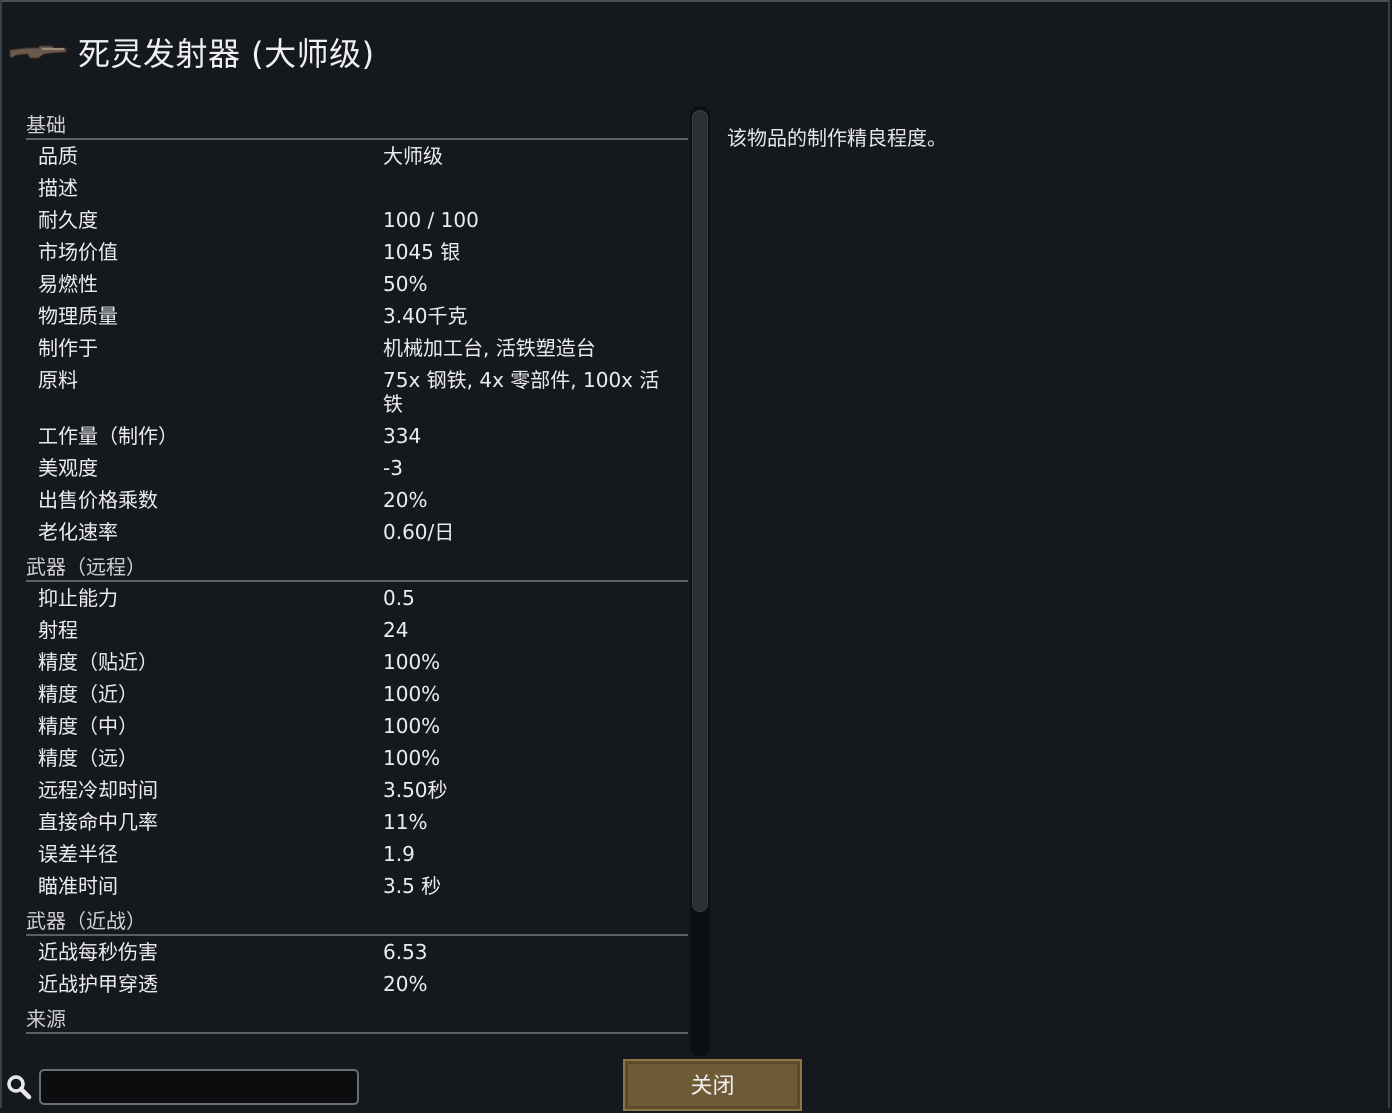  What do you see at coordinates (357, 598) in the screenshot?
I see `stat-row: 抑止能力 0.5` at bounding box center [357, 598].